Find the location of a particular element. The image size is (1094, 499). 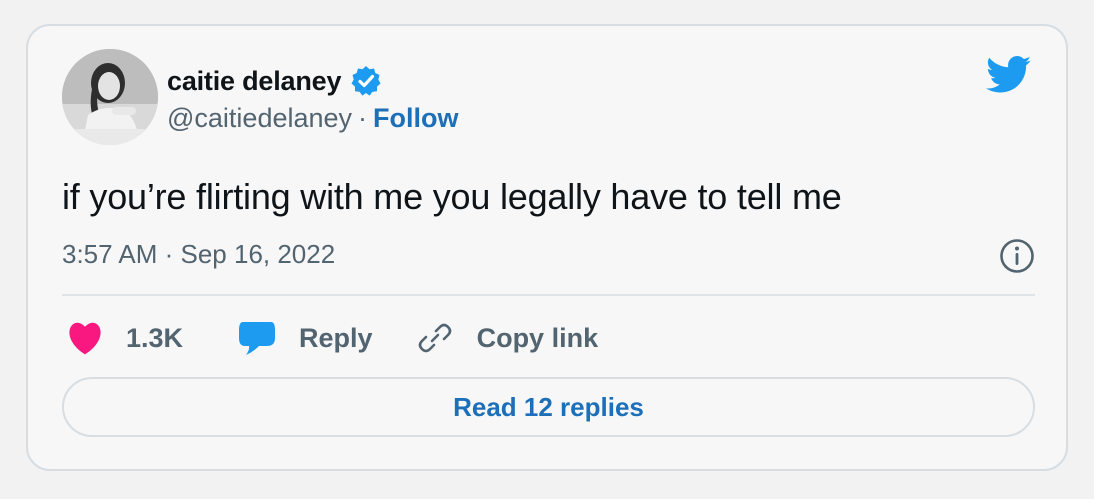

link-icon is located at coordinates (434, 338).